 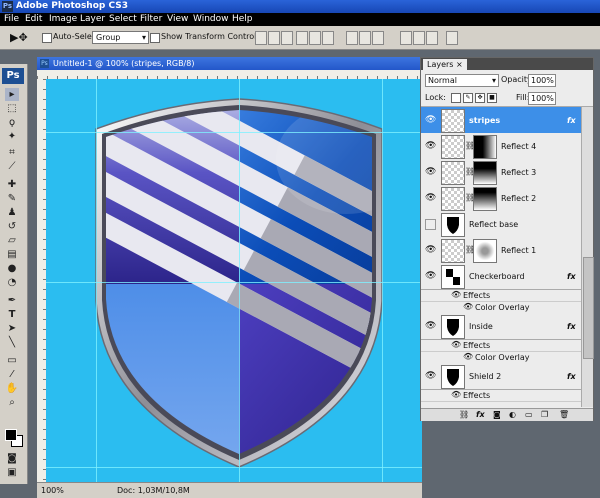 I want to click on layer-name: Checkerboard, so click(x=497, y=276).